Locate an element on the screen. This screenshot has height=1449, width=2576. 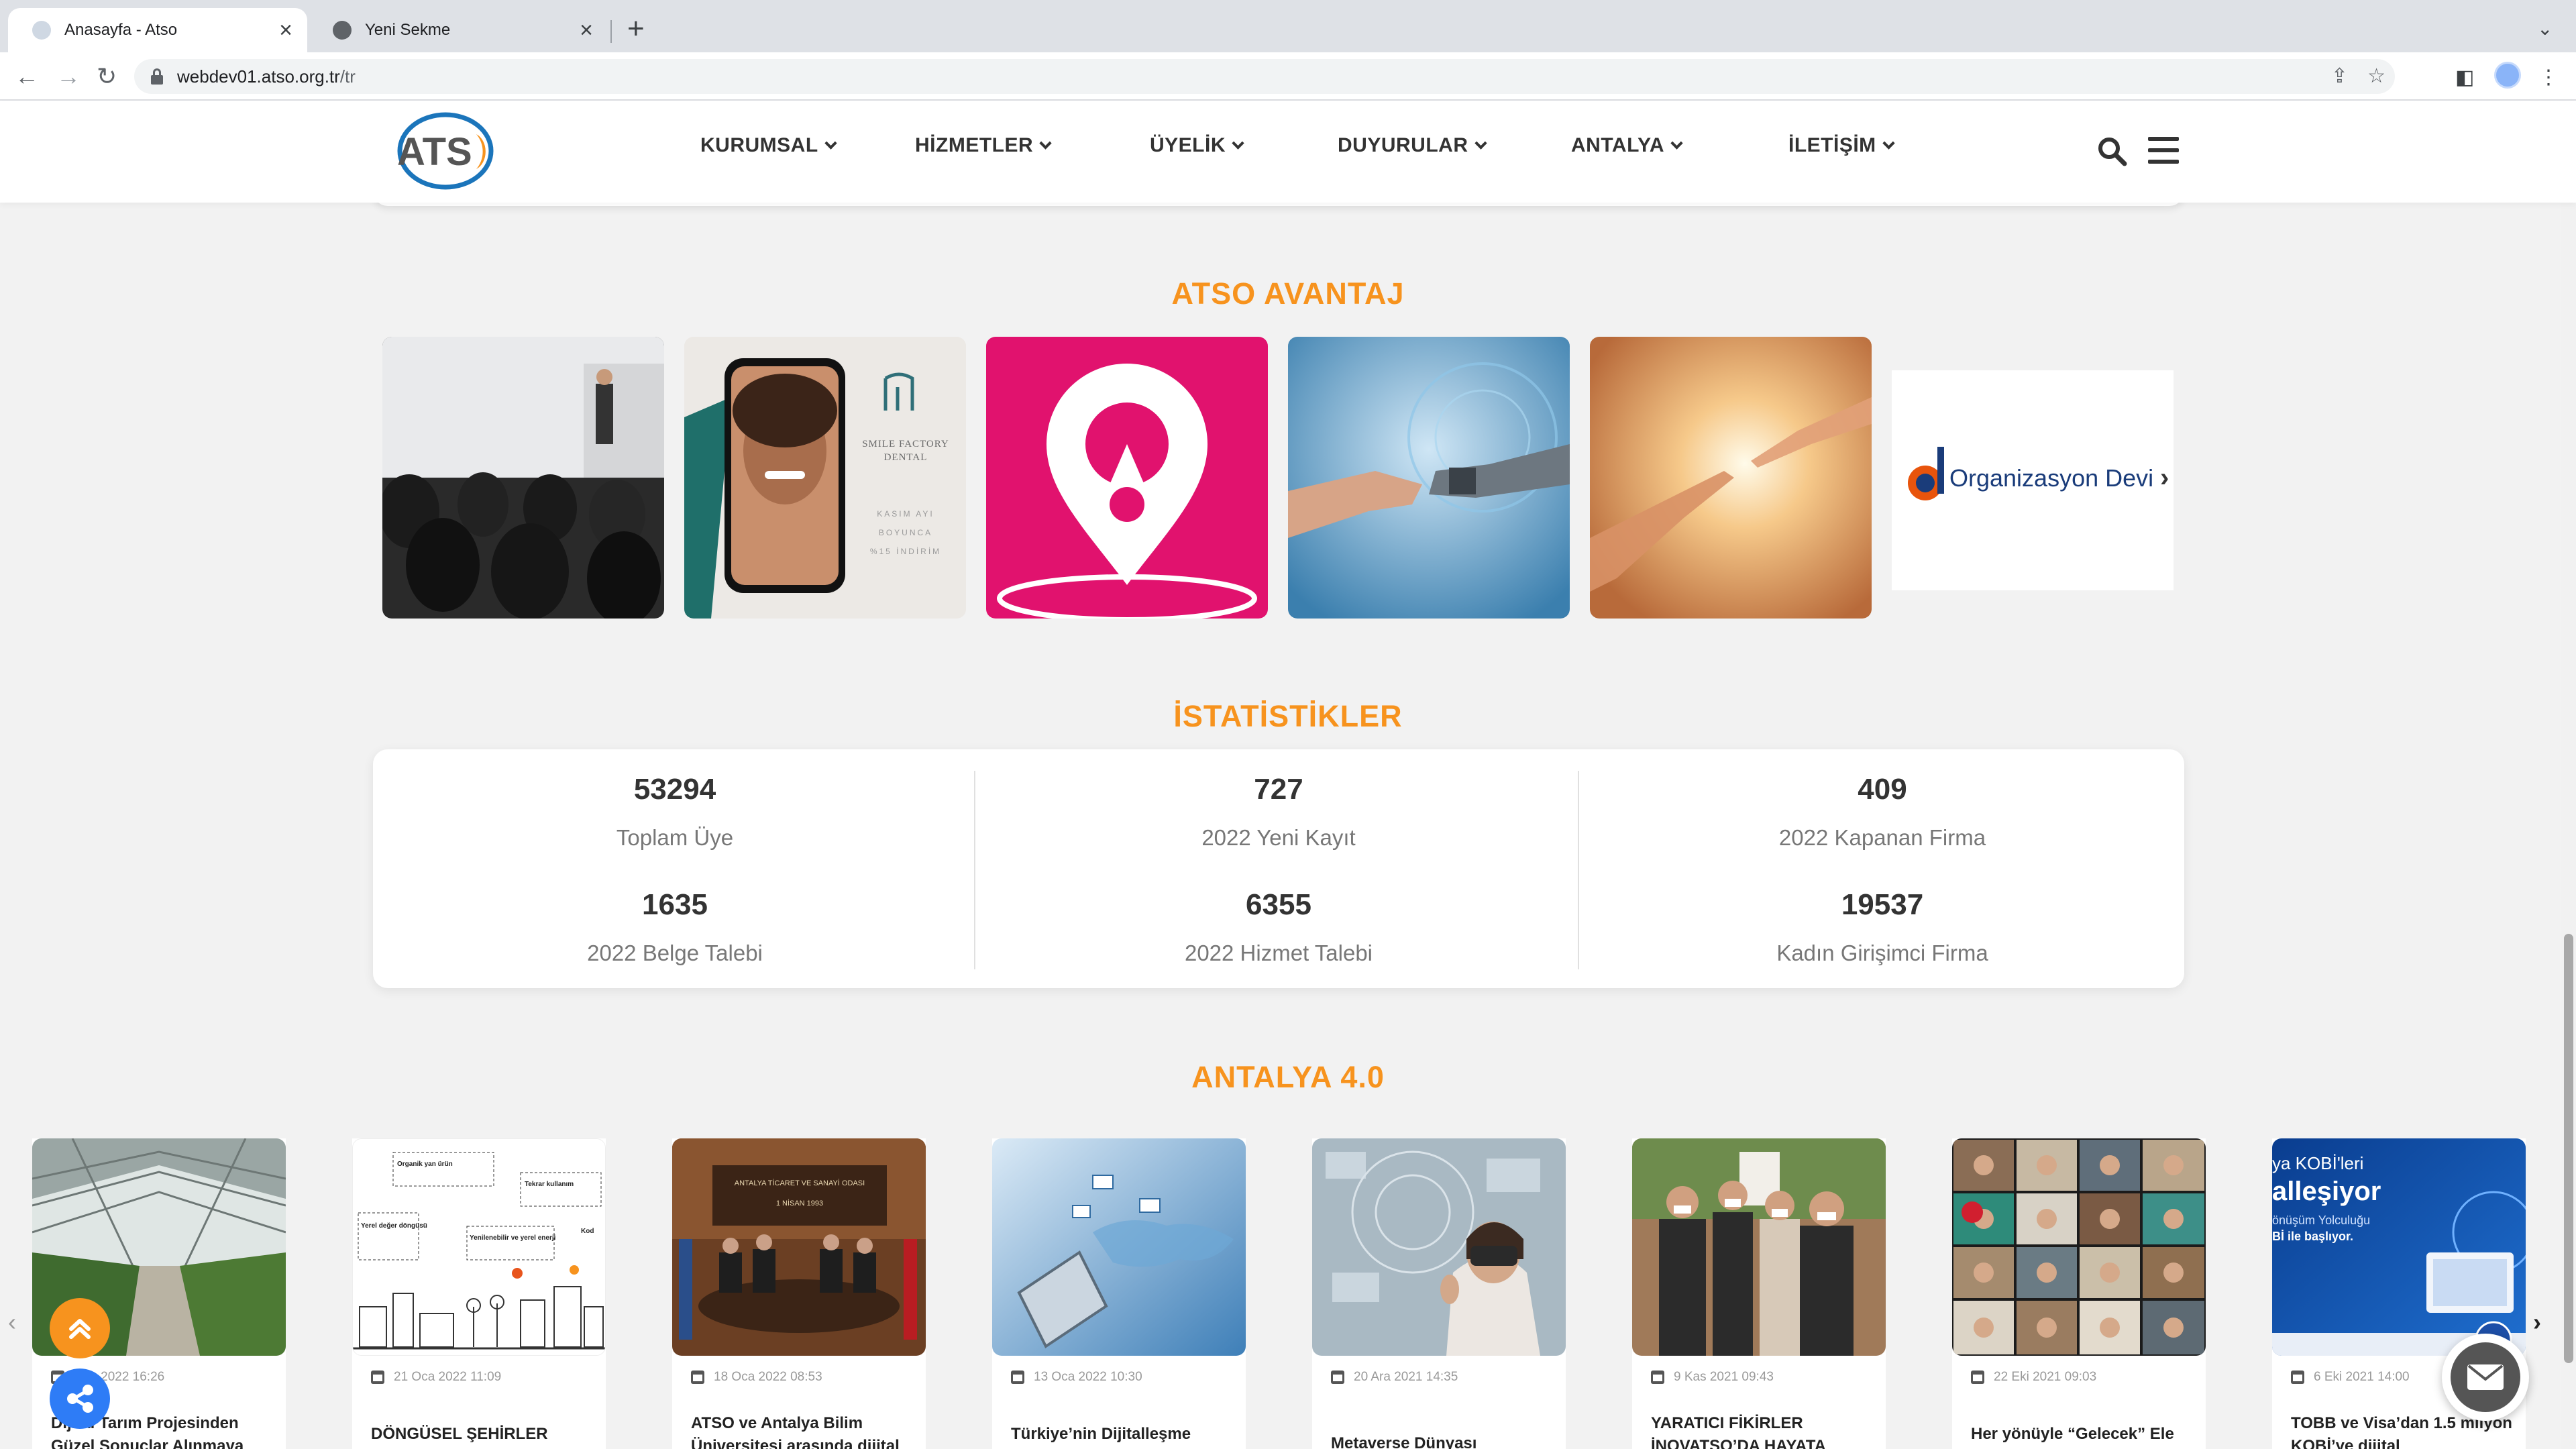
svg-text: Yerel değer döngüsü is located at coordinates (394, 1226).